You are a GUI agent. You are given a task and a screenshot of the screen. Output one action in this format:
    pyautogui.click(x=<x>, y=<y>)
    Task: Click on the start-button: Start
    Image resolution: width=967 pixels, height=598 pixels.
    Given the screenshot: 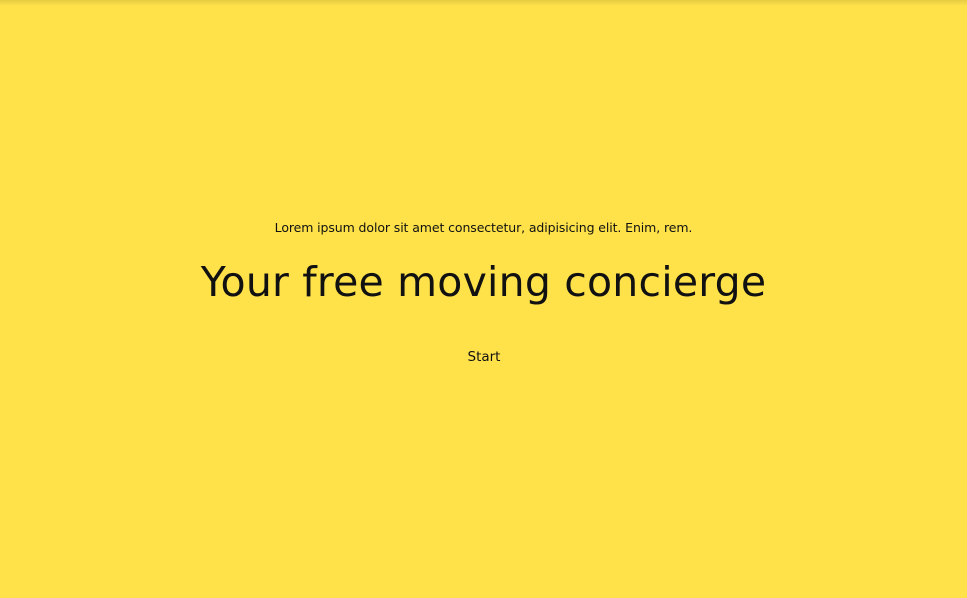 What is the action you would take?
    pyautogui.click(x=484, y=357)
    